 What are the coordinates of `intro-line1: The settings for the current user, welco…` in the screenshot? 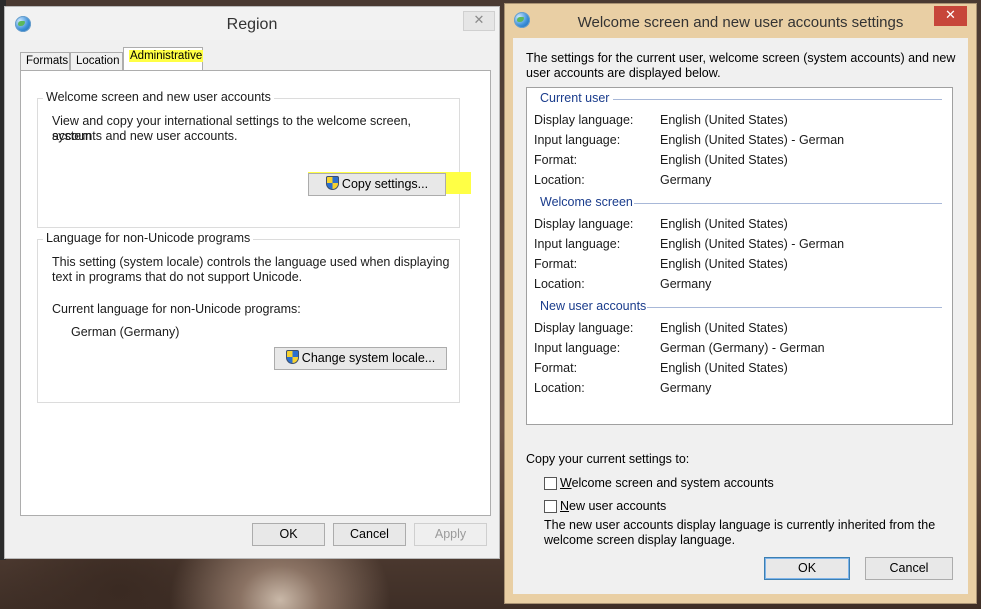 It's located at (741, 58).